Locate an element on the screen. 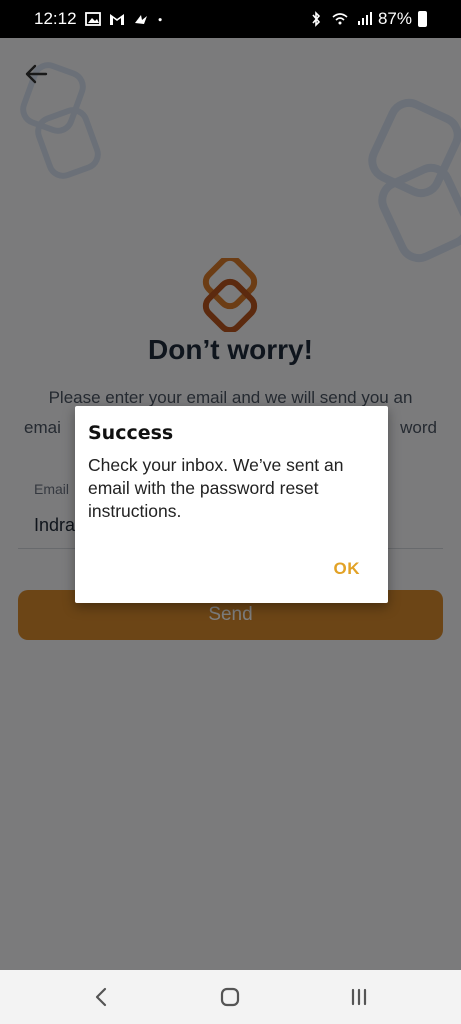  status-bar: 12:12 87% is located at coordinates (230, 19).